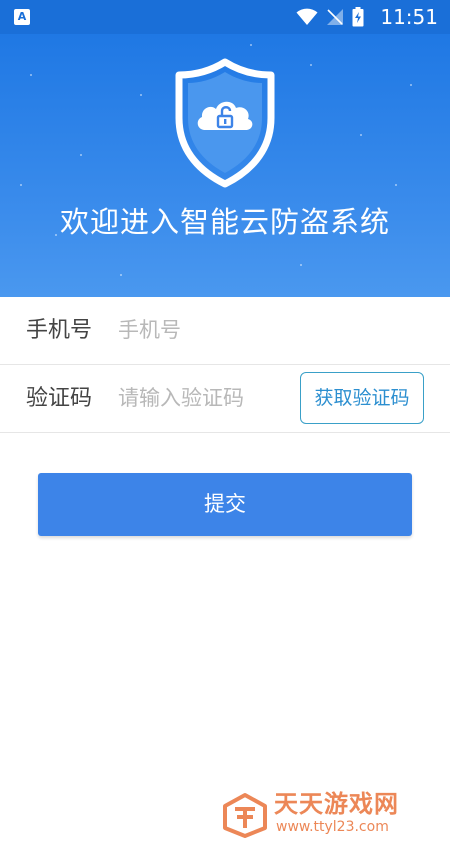 This screenshot has width=450, height=850. Describe the element at coordinates (335, 17) in the screenshot. I see `no-signal-icon` at that location.